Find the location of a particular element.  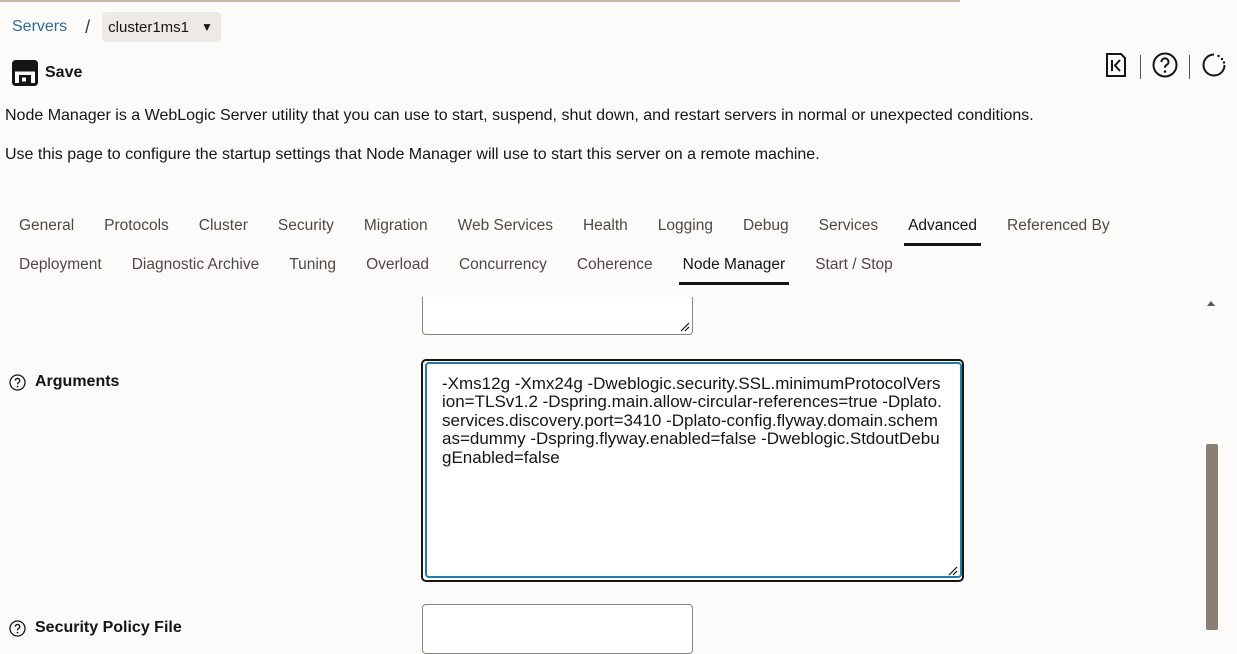

tab-web-services: Web Services is located at coordinates (505, 226).